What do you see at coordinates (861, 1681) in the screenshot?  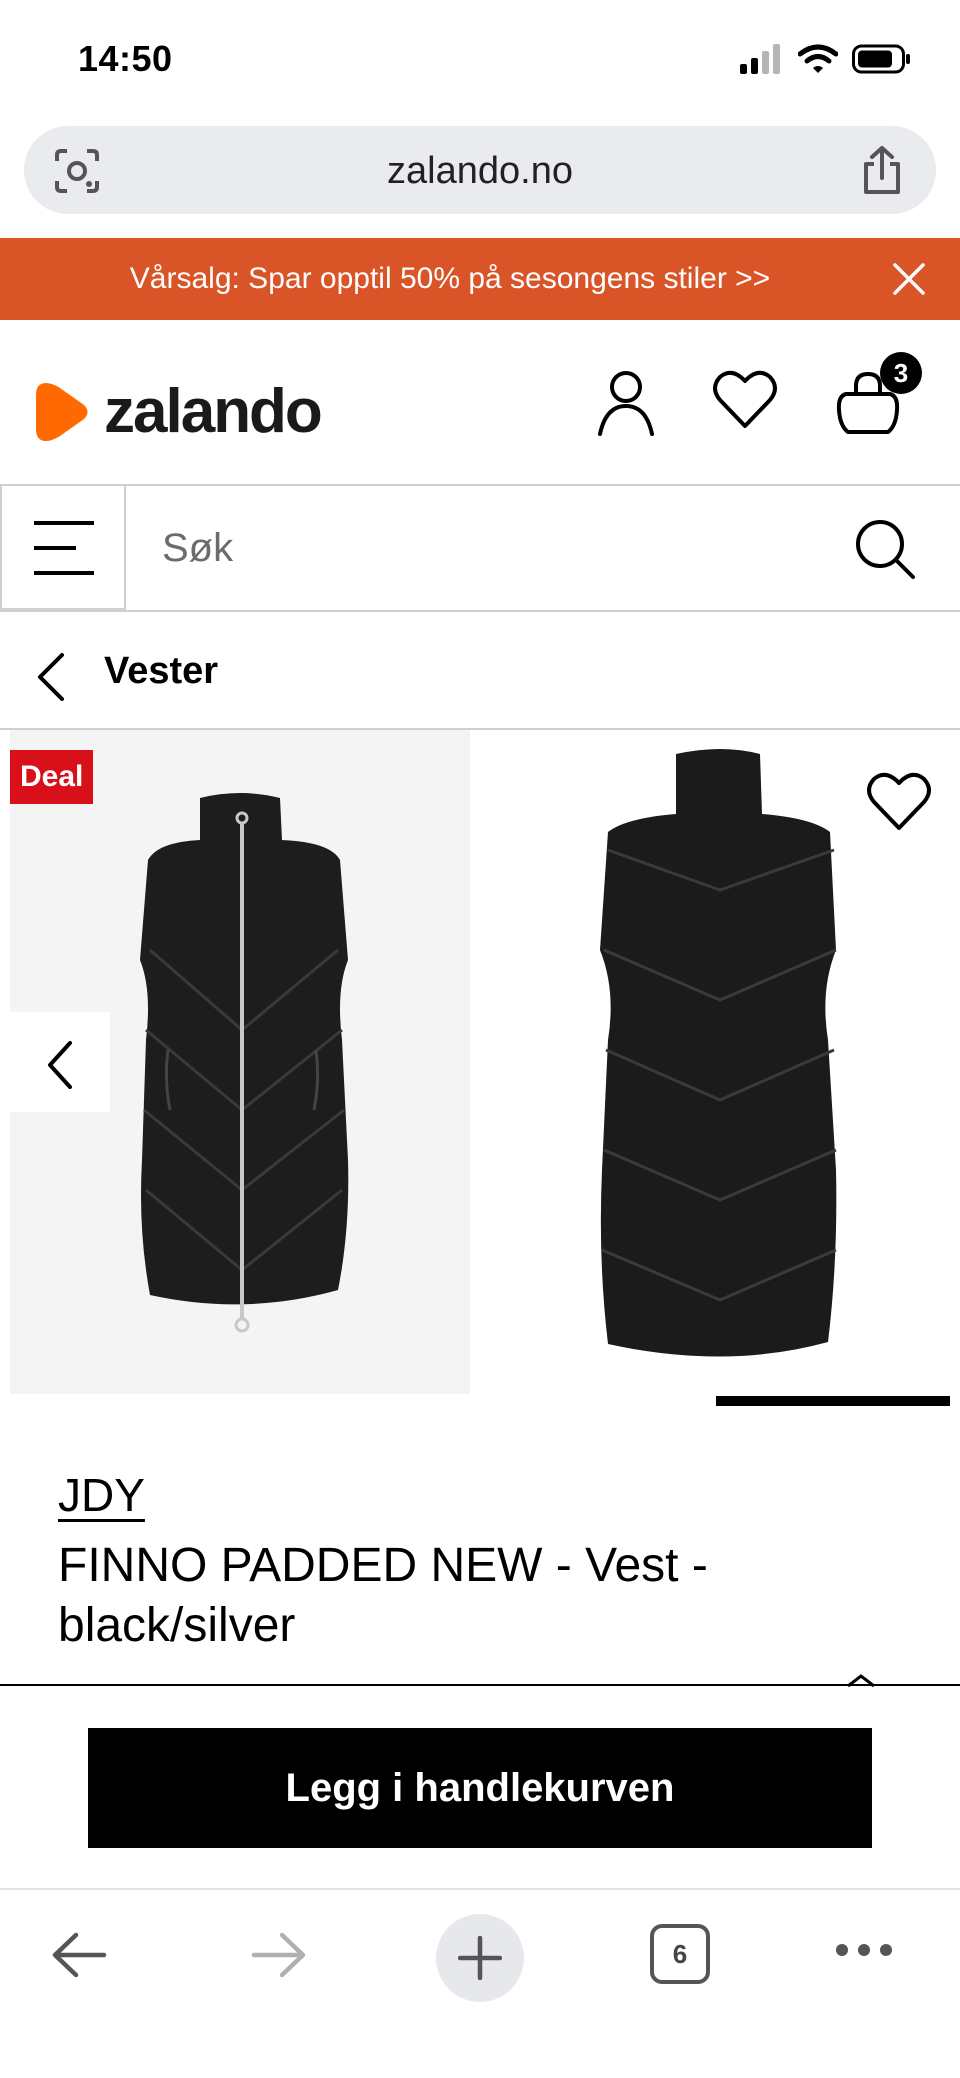 I see `chevron-up-icon` at bounding box center [861, 1681].